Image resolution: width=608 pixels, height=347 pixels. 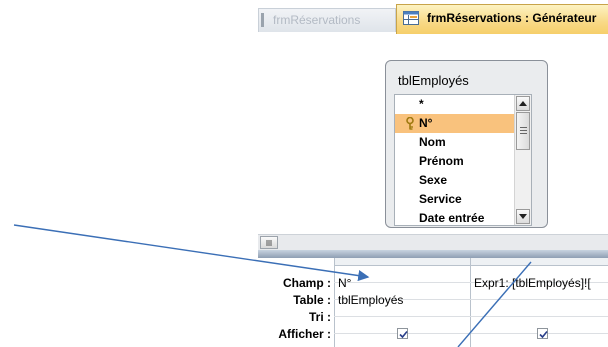 What do you see at coordinates (304, 334) in the screenshot?
I see `row-label-afficher: Afficher :` at bounding box center [304, 334].